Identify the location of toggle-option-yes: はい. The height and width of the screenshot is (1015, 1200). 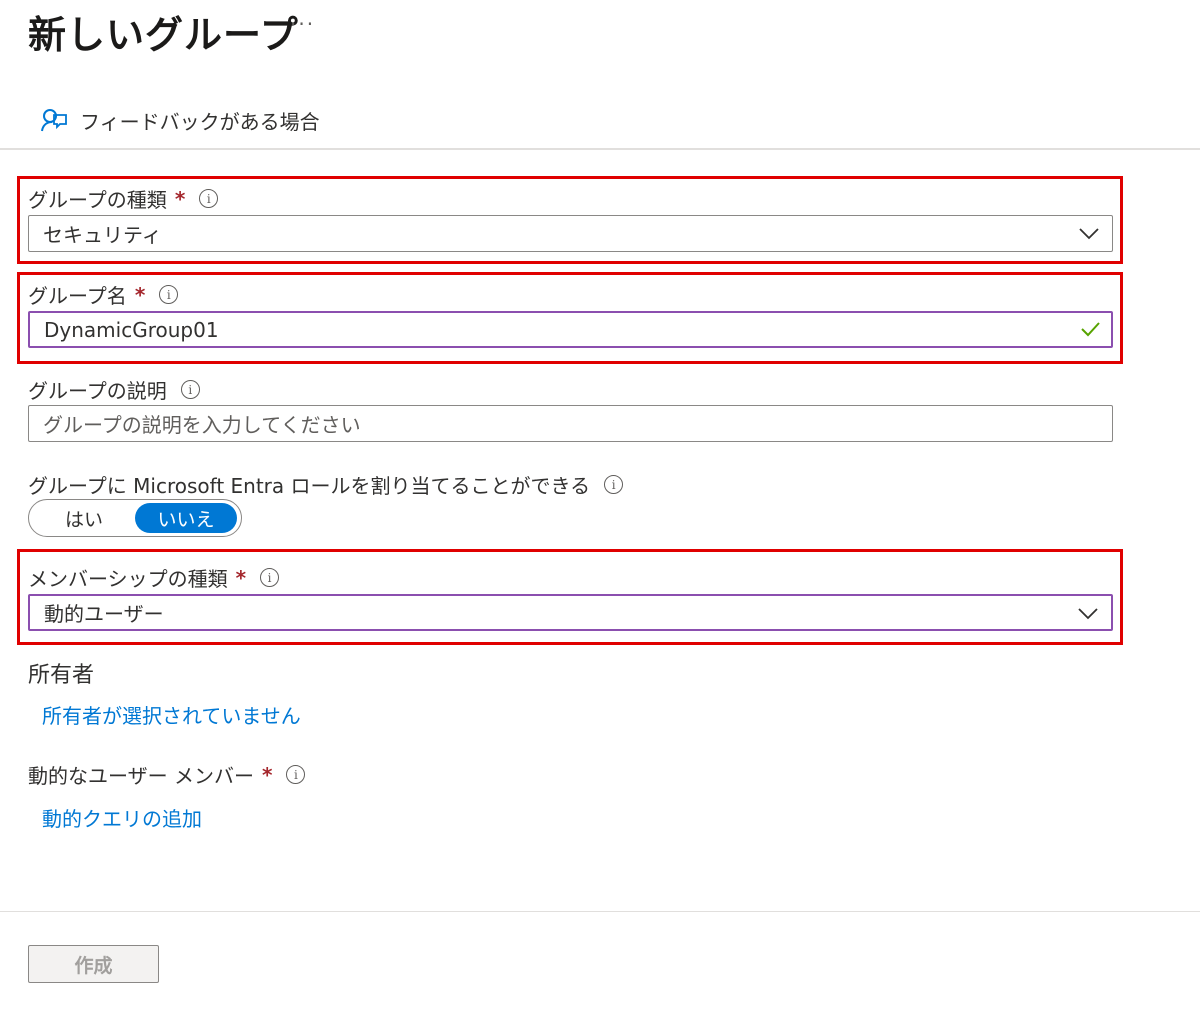
(84, 518).